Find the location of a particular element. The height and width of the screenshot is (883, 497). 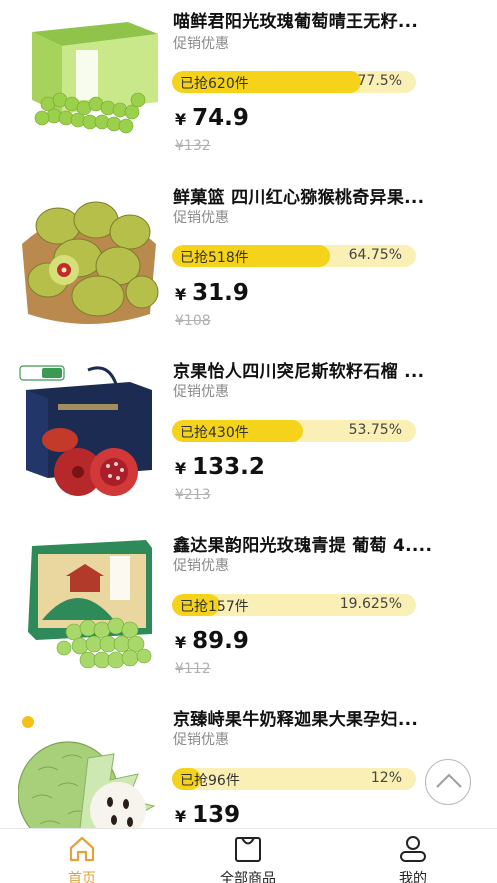

tab-profile: 我的 is located at coordinates (413, 856).